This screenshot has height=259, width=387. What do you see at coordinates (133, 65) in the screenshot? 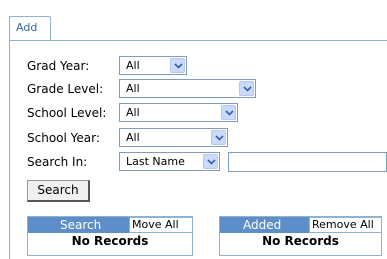
I see `grad-year-value: All` at bounding box center [133, 65].